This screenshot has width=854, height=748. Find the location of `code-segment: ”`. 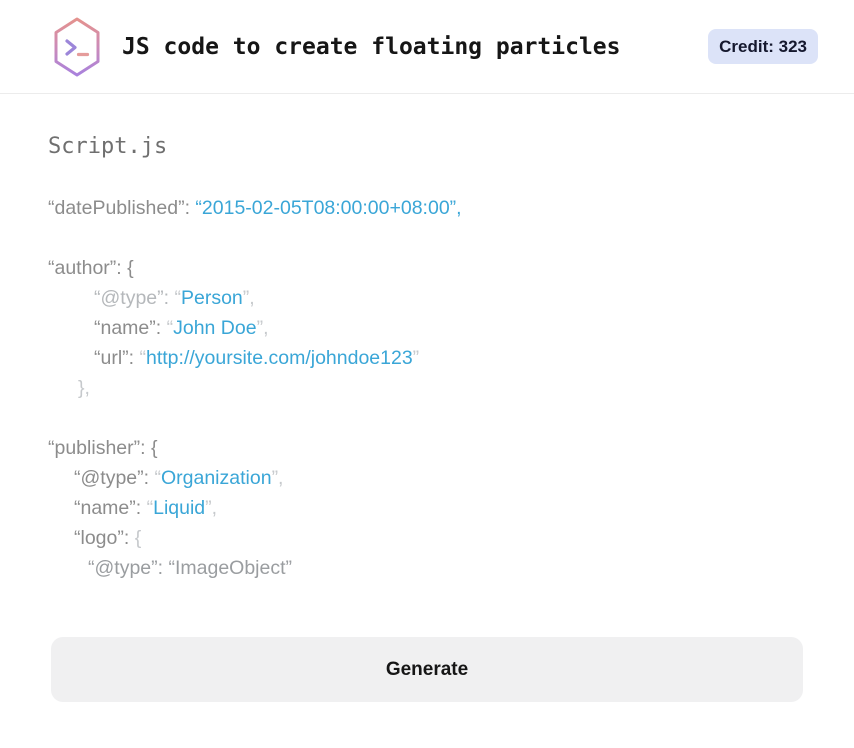

code-segment: ” is located at coordinates (416, 358).